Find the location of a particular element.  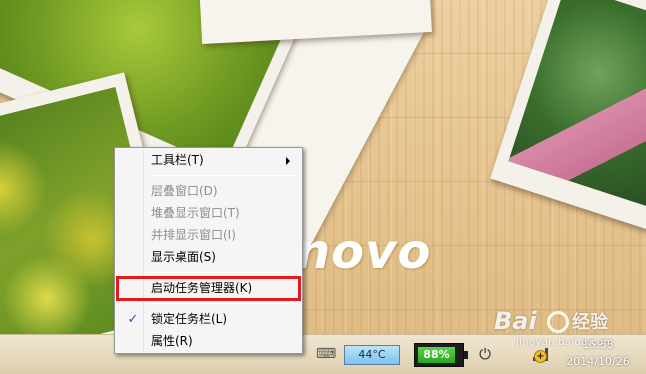

menu-item-properties: 属性(R) is located at coordinates (208, 341).